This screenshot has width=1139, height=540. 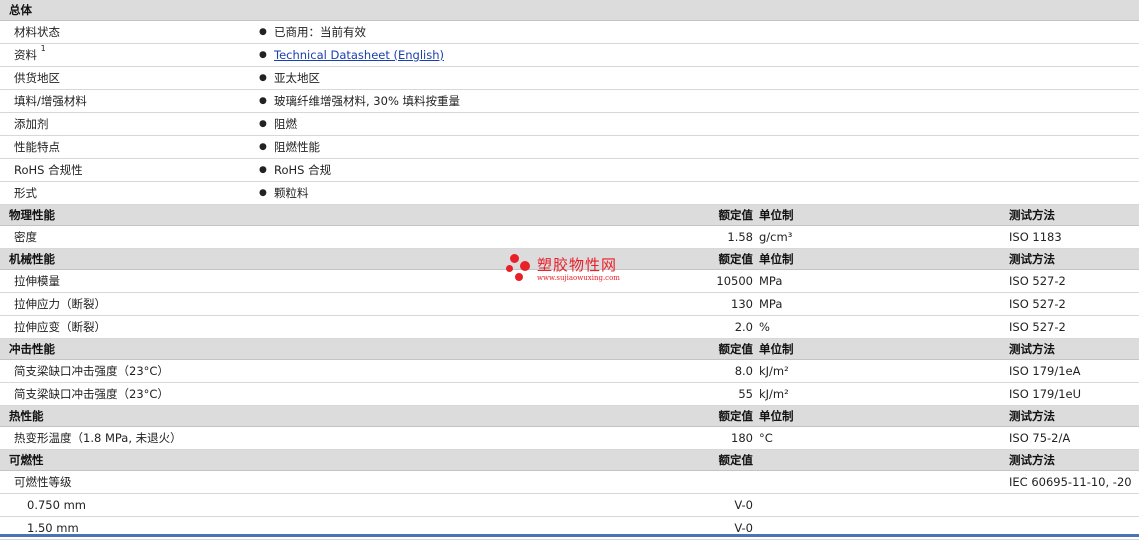 I want to click on property-label: 密度, so click(x=25, y=237).